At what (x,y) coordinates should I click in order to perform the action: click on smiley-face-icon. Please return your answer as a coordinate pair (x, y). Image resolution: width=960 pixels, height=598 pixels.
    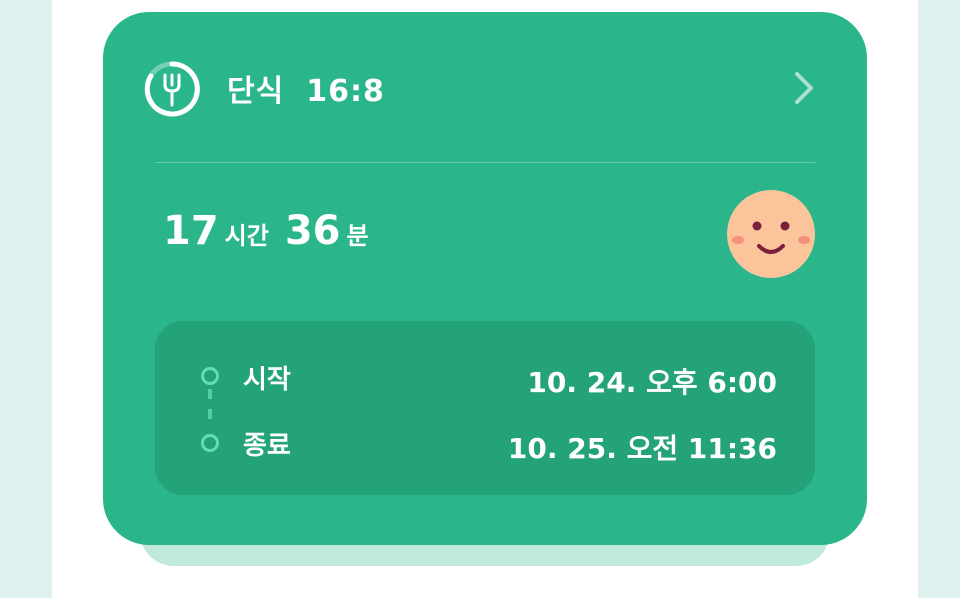
    Looking at the image, I should click on (771, 234).